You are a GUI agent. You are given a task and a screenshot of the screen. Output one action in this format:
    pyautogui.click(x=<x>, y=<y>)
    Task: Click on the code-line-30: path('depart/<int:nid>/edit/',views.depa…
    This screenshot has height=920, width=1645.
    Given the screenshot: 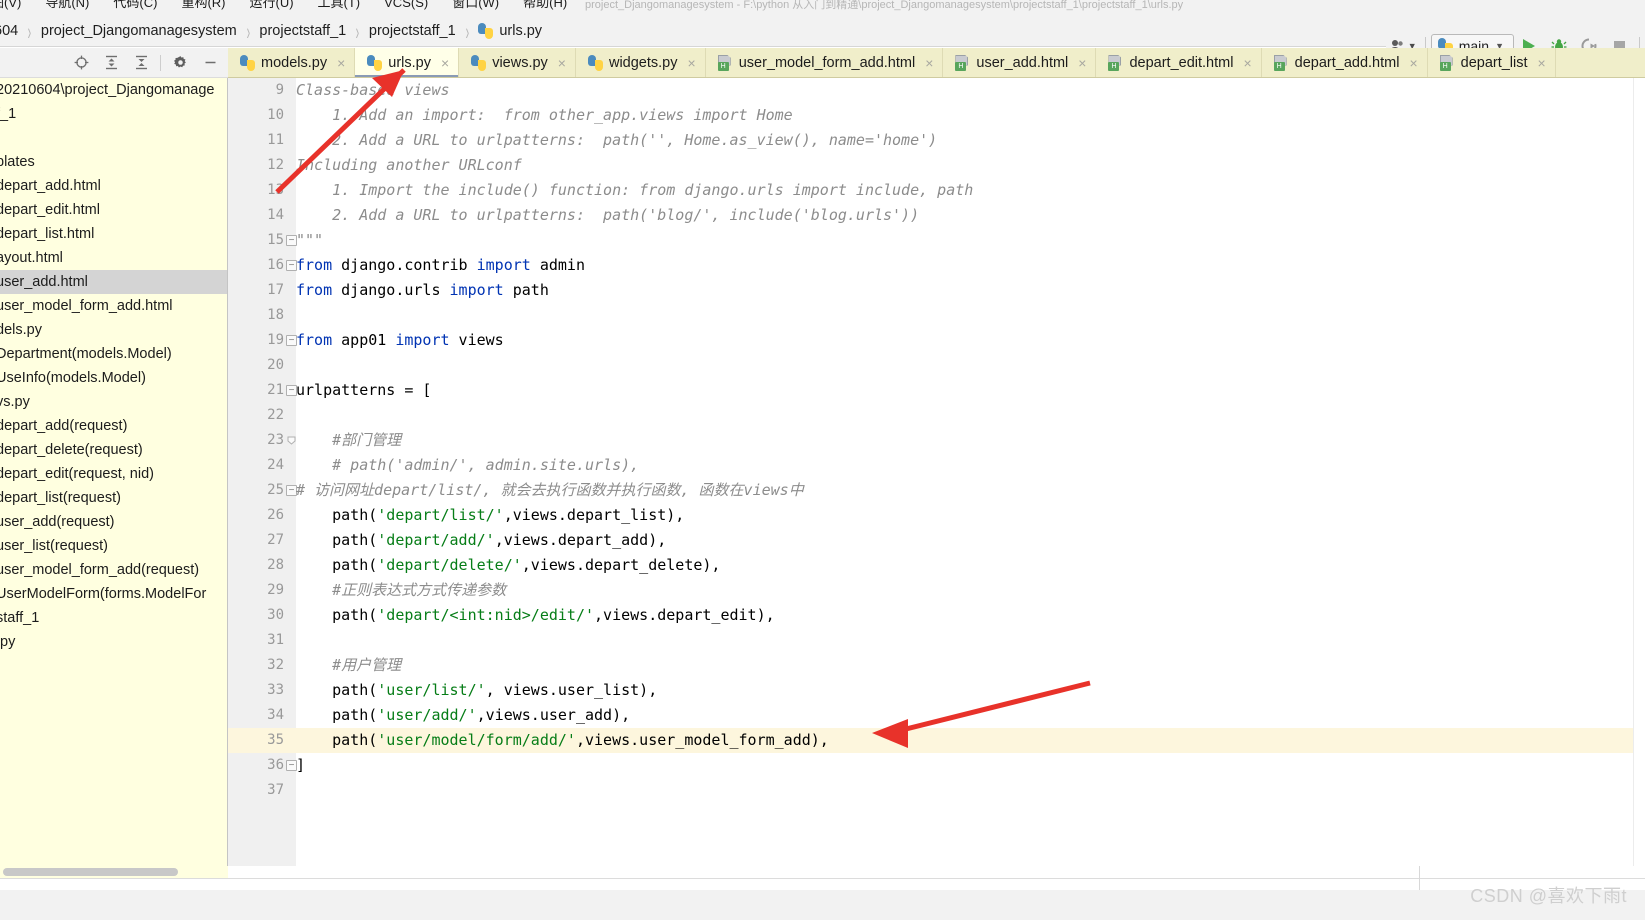 What is the action you would take?
    pyautogui.click(x=970, y=615)
    